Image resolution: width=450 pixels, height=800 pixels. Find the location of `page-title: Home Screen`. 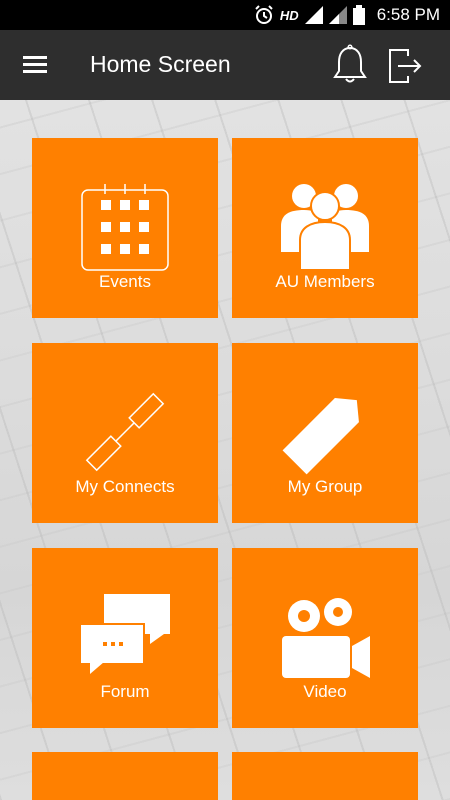

page-title: Home Screen is located at coordinates (160, 64).